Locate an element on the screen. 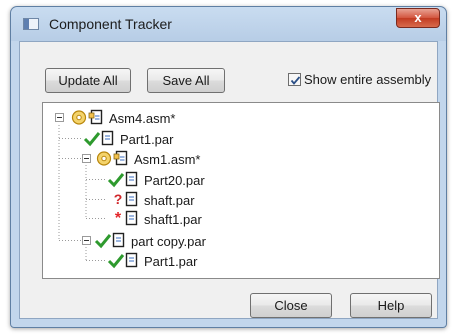 The width and height of the screenshot is (454, 336). window-close-button: x is located at coordinates (418, 18).